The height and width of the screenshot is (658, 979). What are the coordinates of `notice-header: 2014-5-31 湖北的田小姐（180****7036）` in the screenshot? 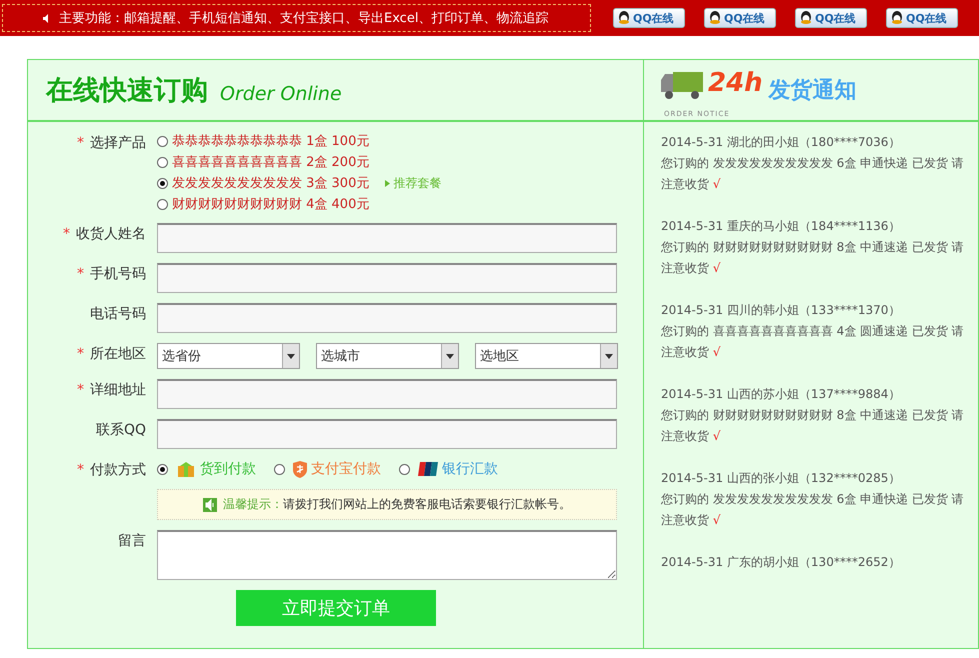 It's located at (781, 142).